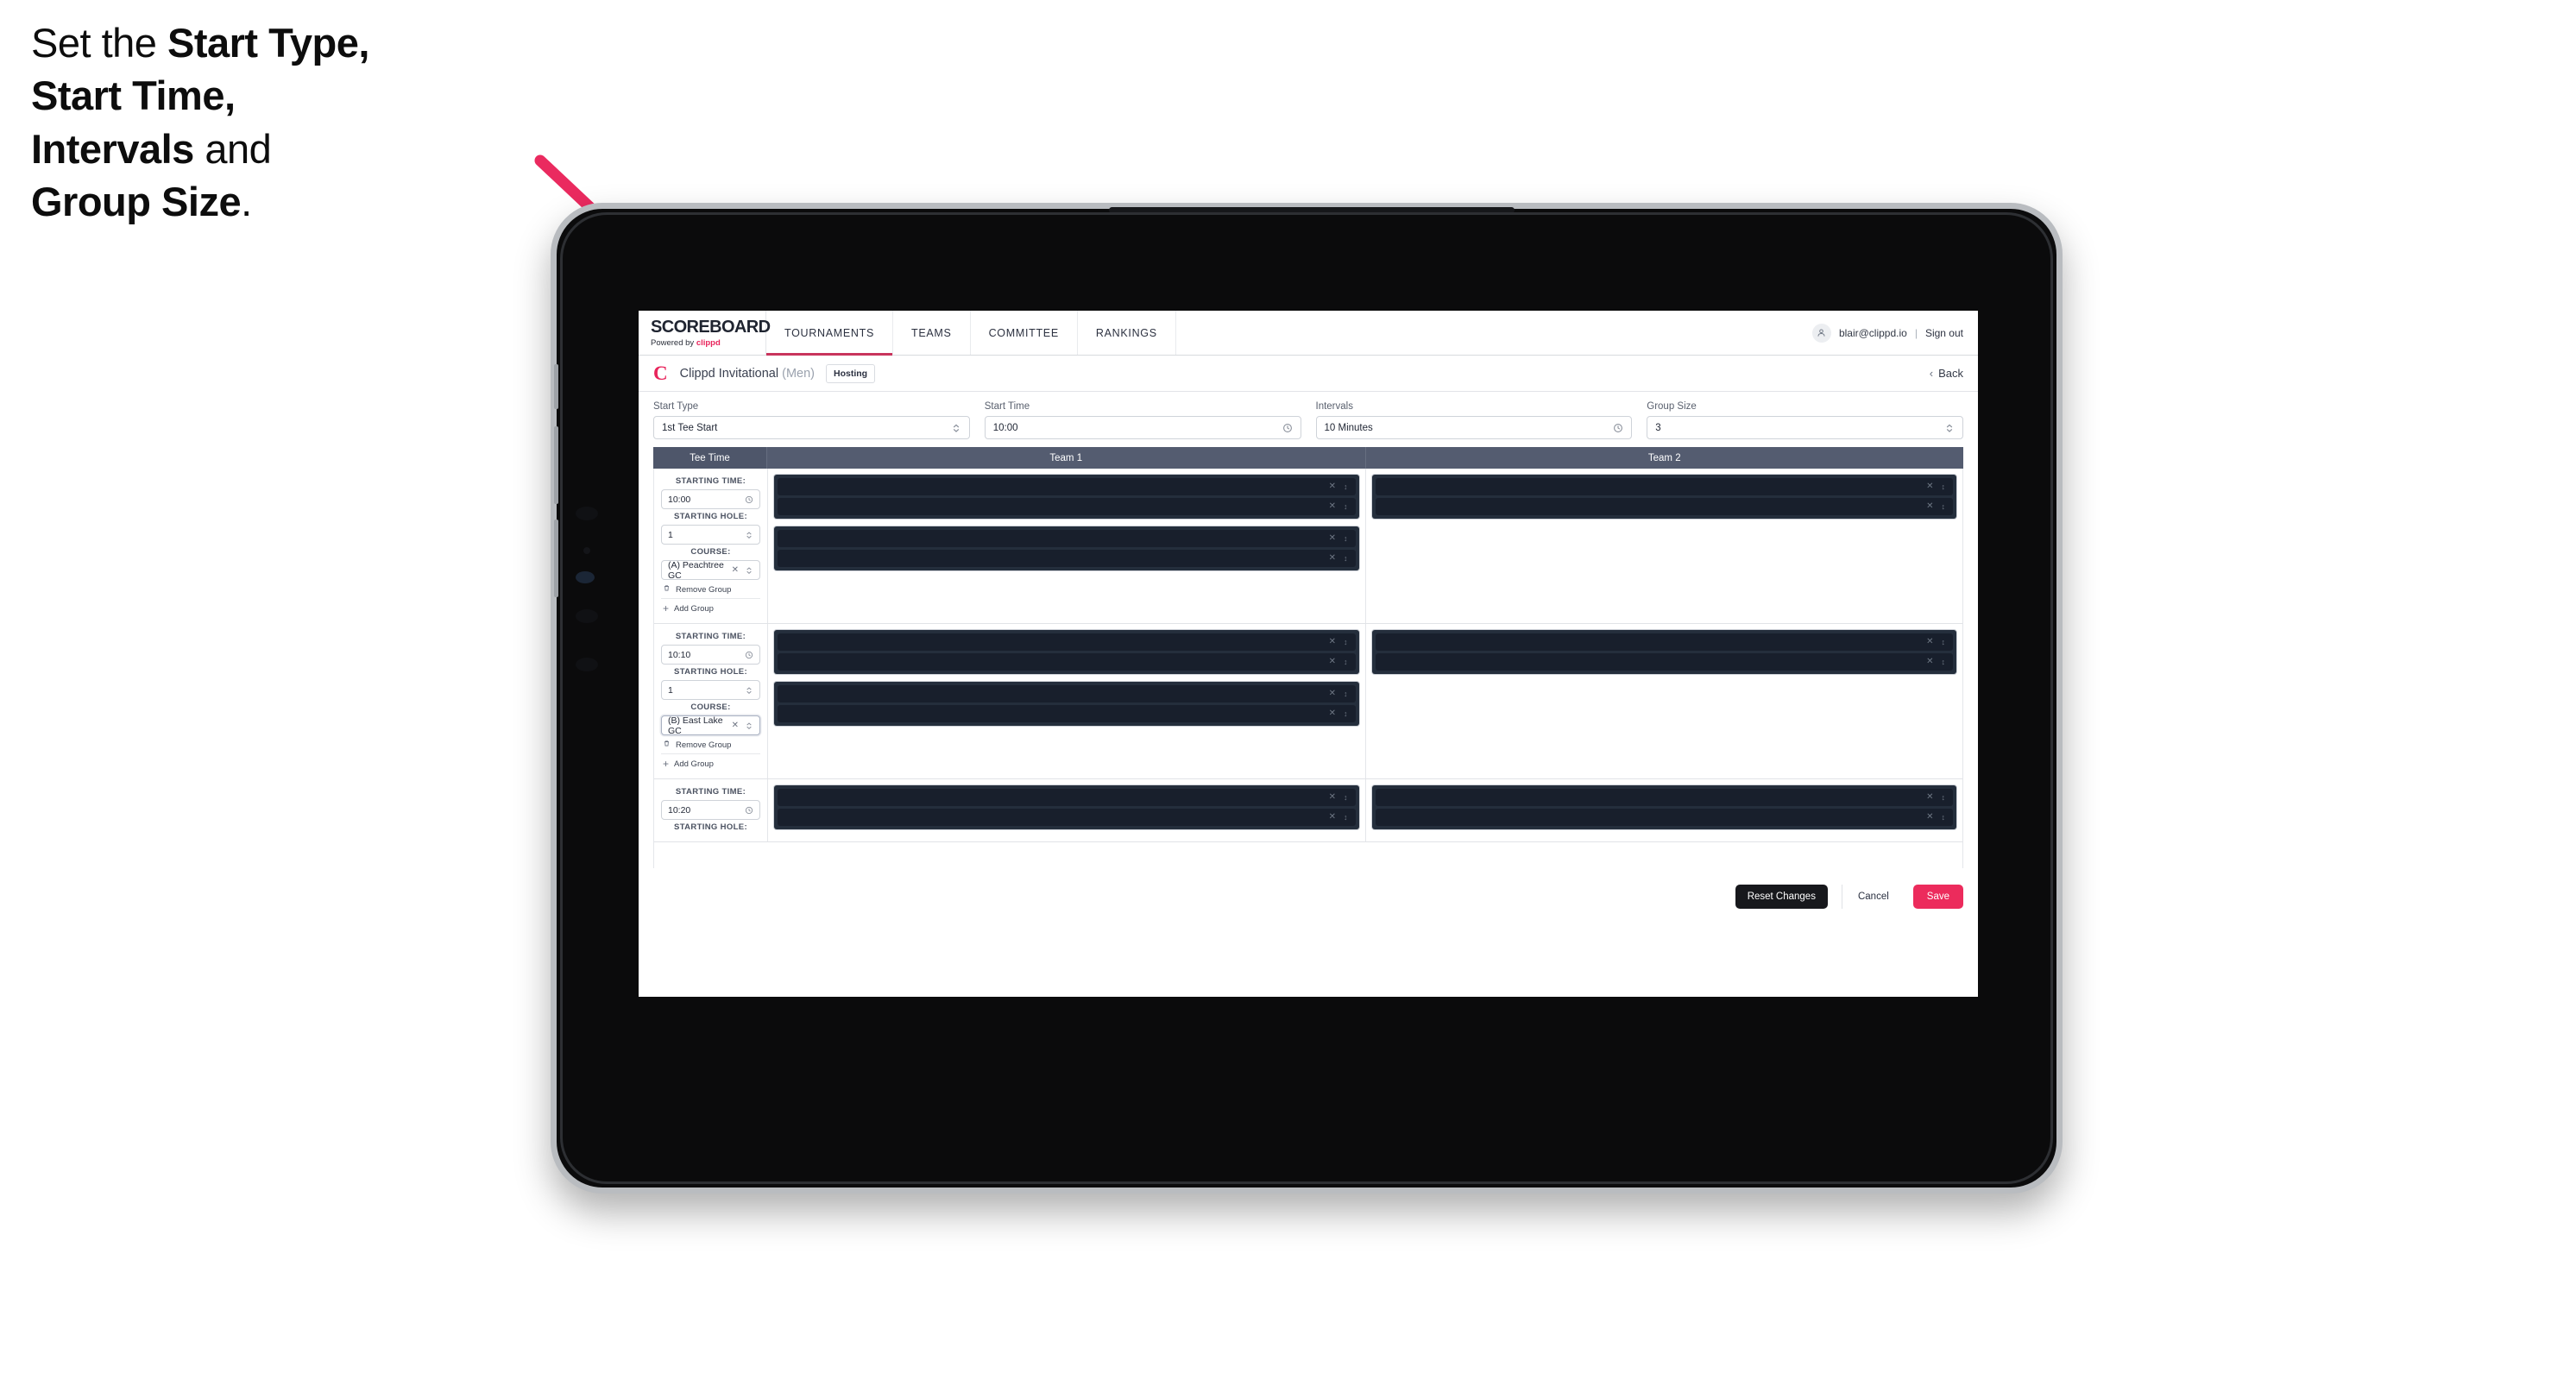 The image size is (2576, 1386). Describe the element at coordinates (705, 333) in the screenshot. I see `scoreboard-logo: SCOREBOARD Powered by clippd` at that location.